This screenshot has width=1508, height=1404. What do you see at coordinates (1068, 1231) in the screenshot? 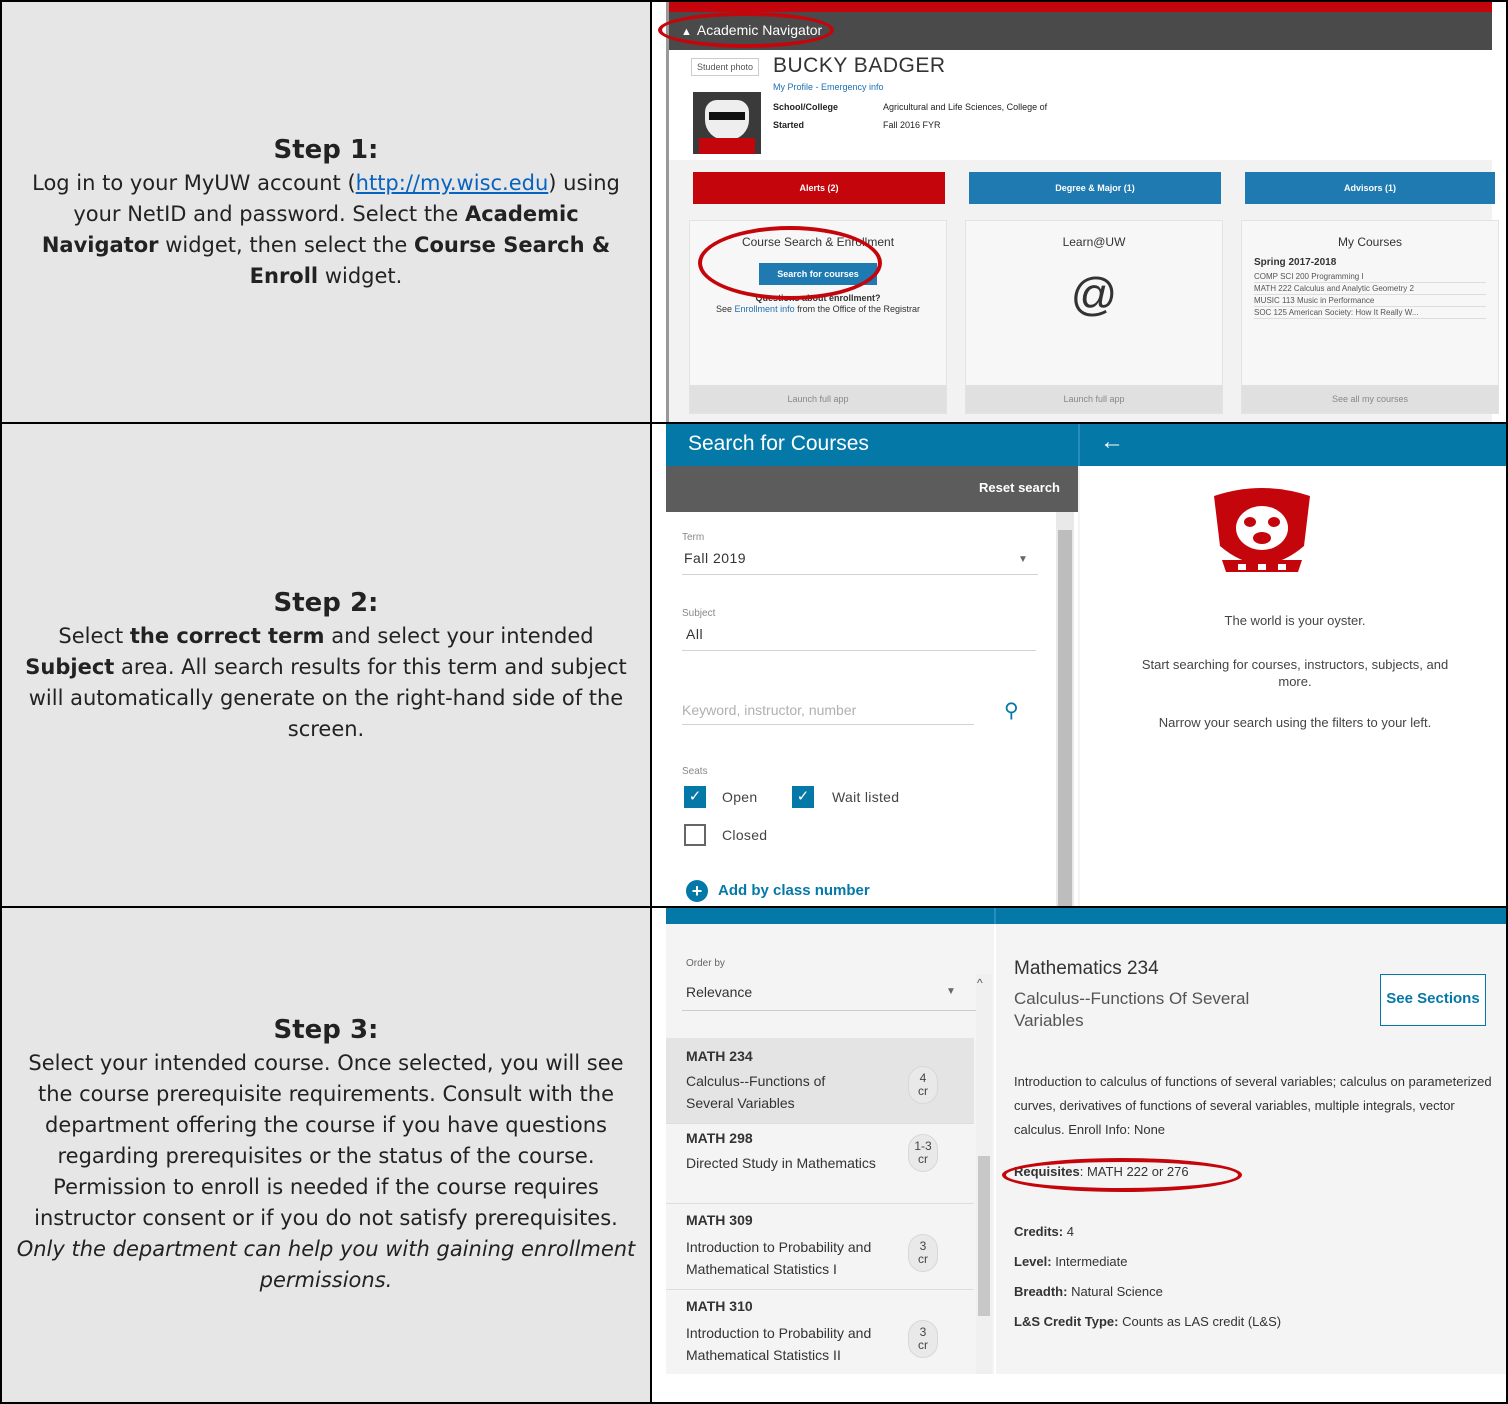
I see `credits-value: 4` at bounding box center [1068, 1231].